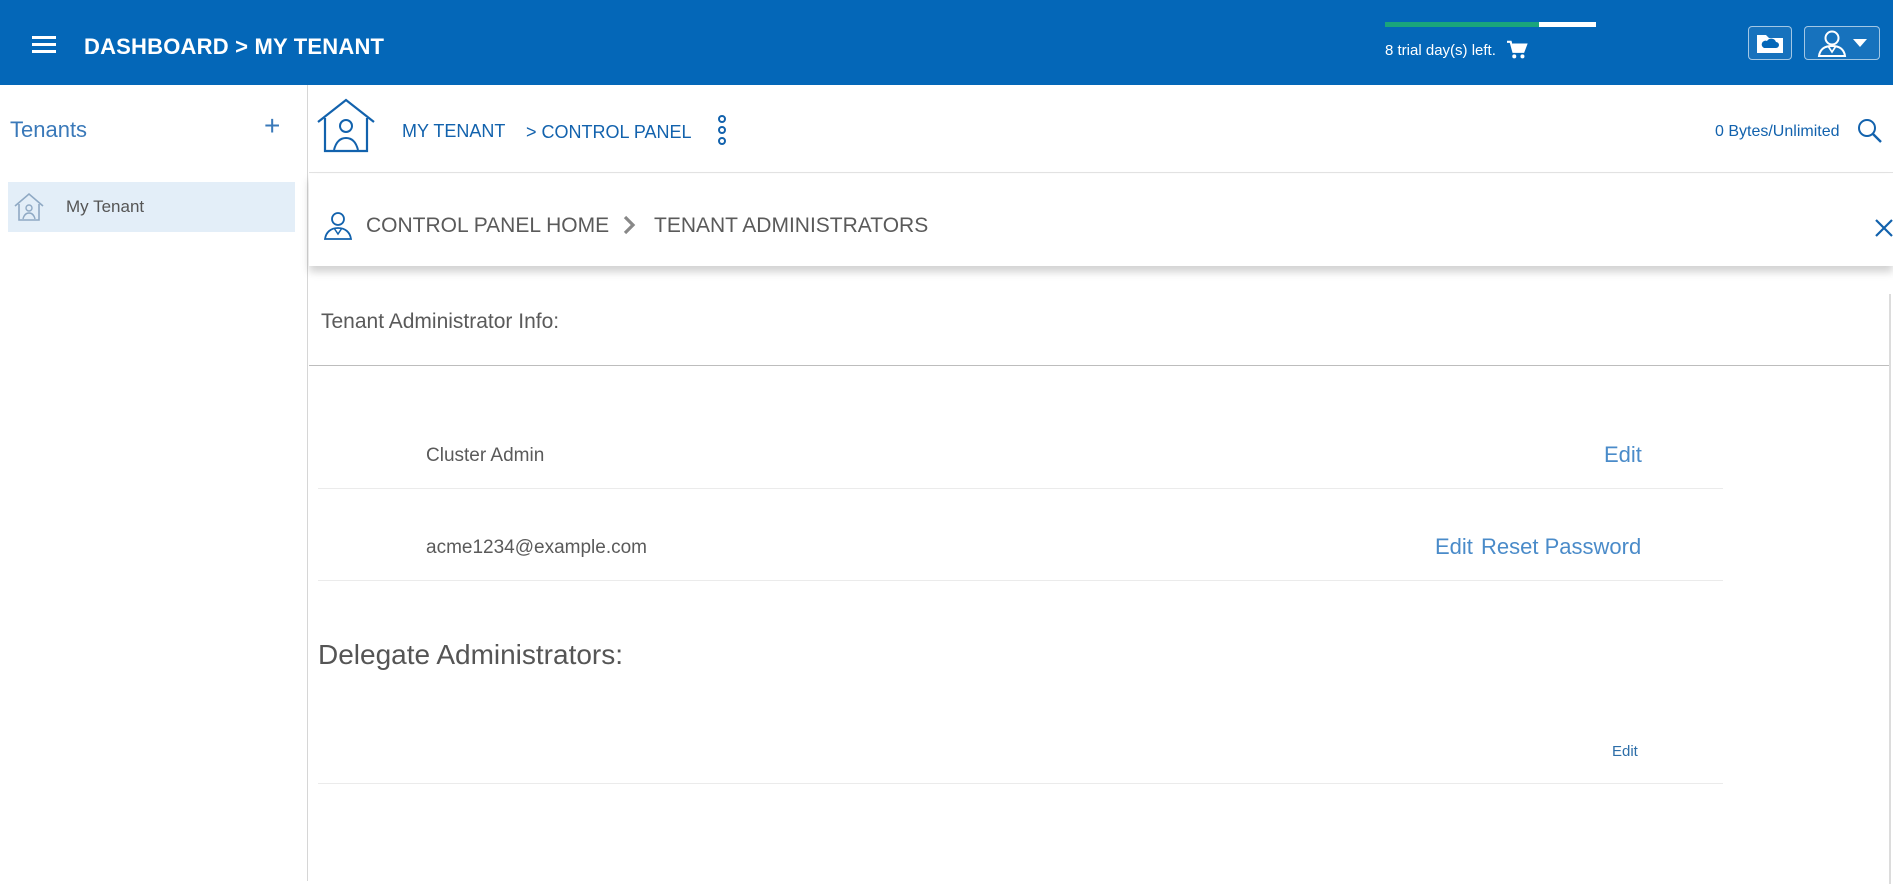  I want to click on control-panel-home-link: CONTROL PANEL HOME, so click(487, 226).